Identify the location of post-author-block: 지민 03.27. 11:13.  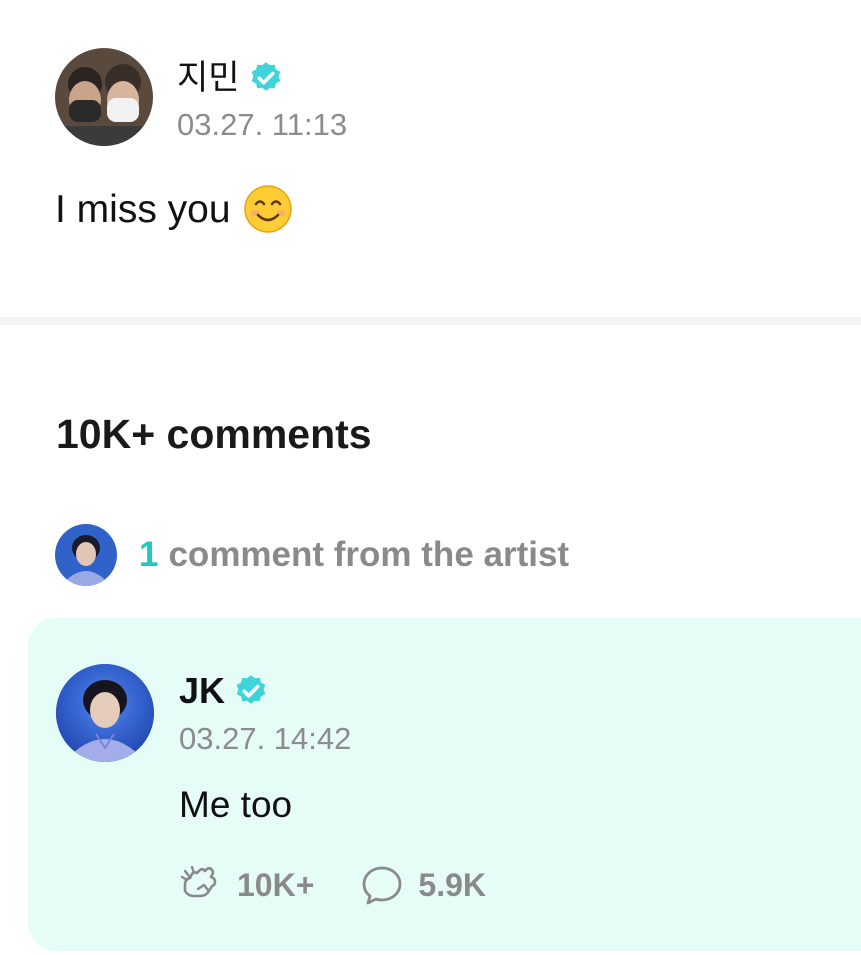
(262, 97).